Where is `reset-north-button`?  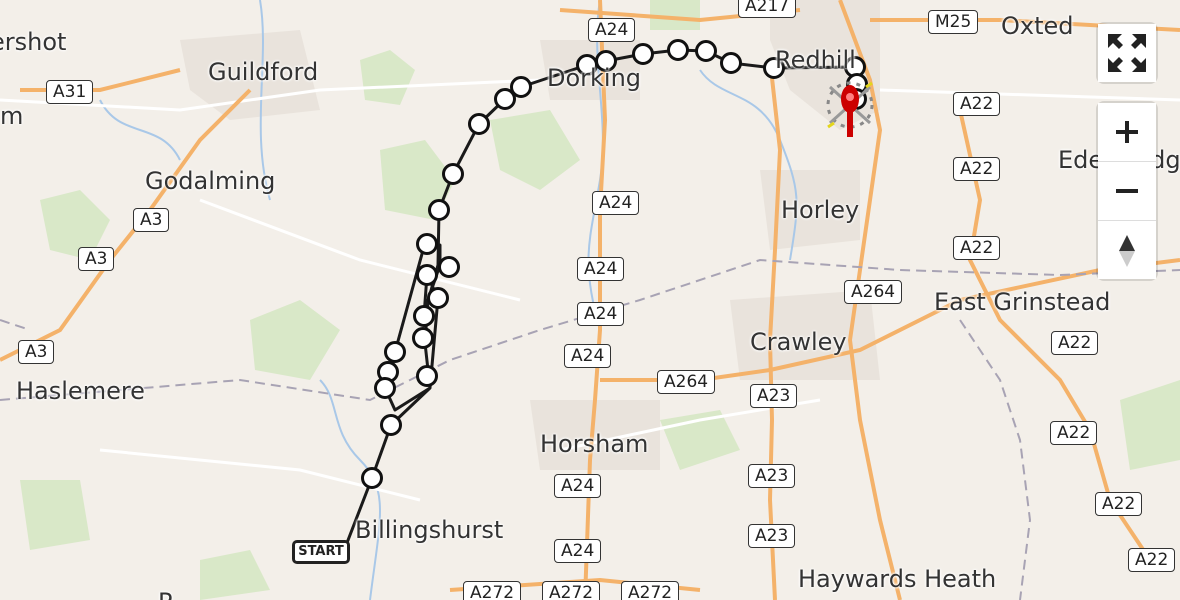
reset-north-button is located at coordinates (1127, 250).